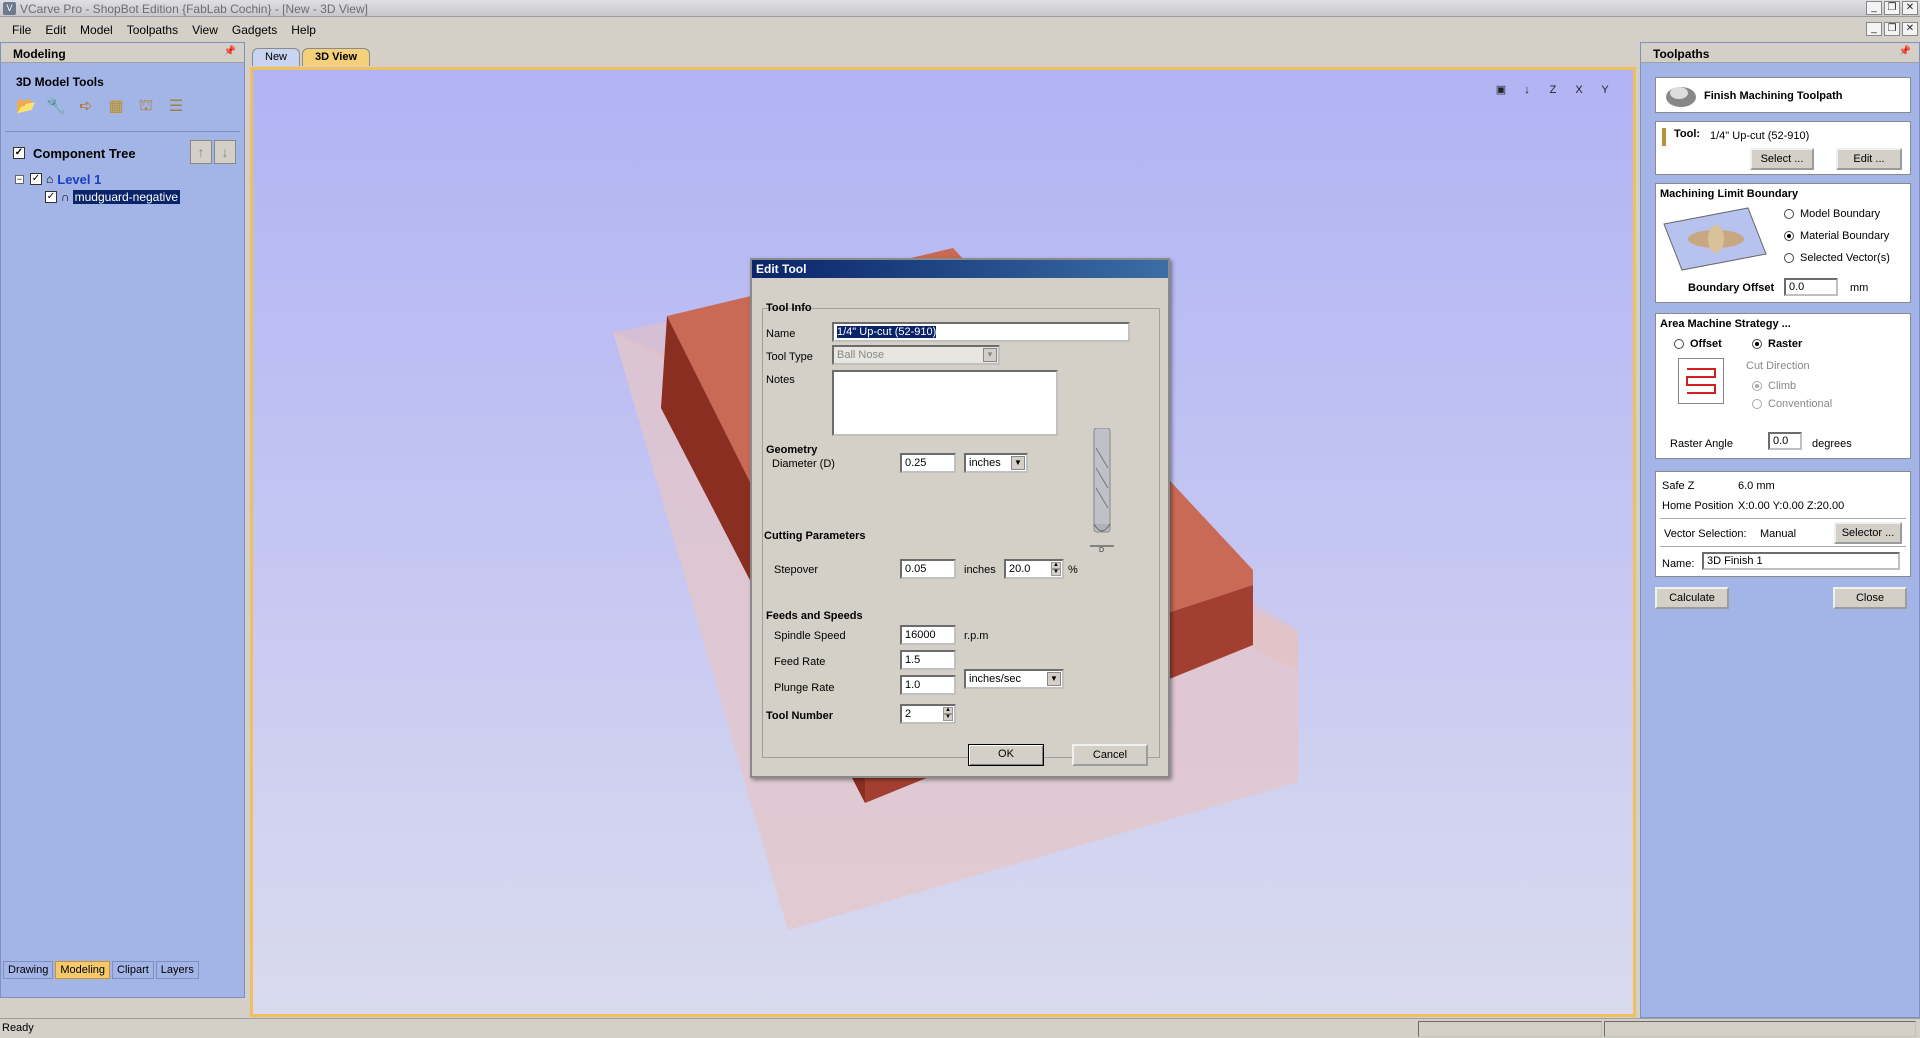 This screenshot has height=1038, width=1920. What do you see at coordinates (82, 970) in the screenshot?
I see `tab-modeling: Modeling` at bounding box center [82, 970].